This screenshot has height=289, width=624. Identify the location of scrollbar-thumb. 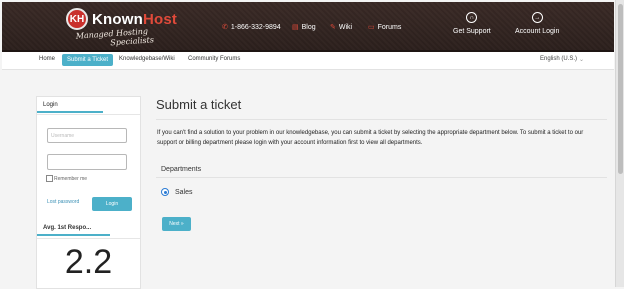
(620, 89).